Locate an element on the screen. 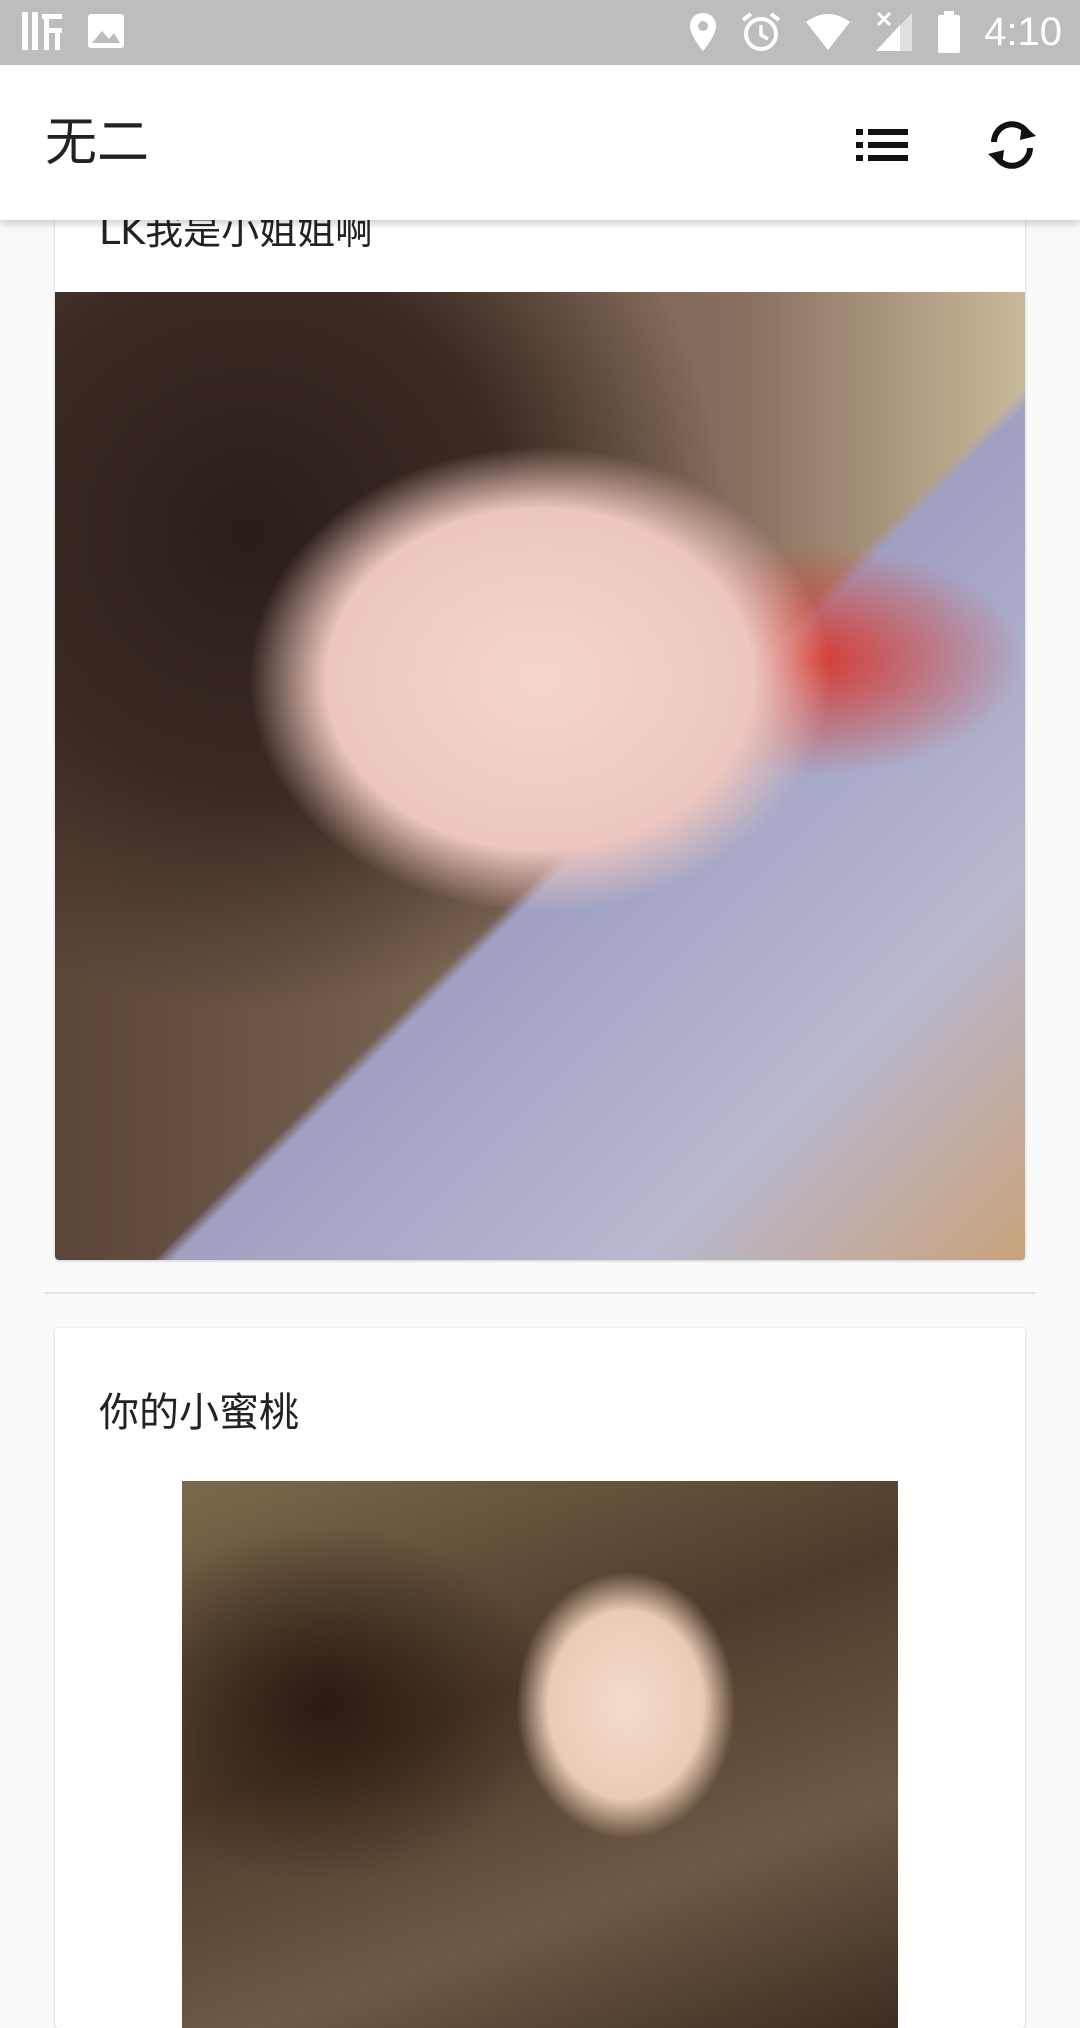 The image size is (1080, 2028). alarm-icon is located at coordinates (761, 32).